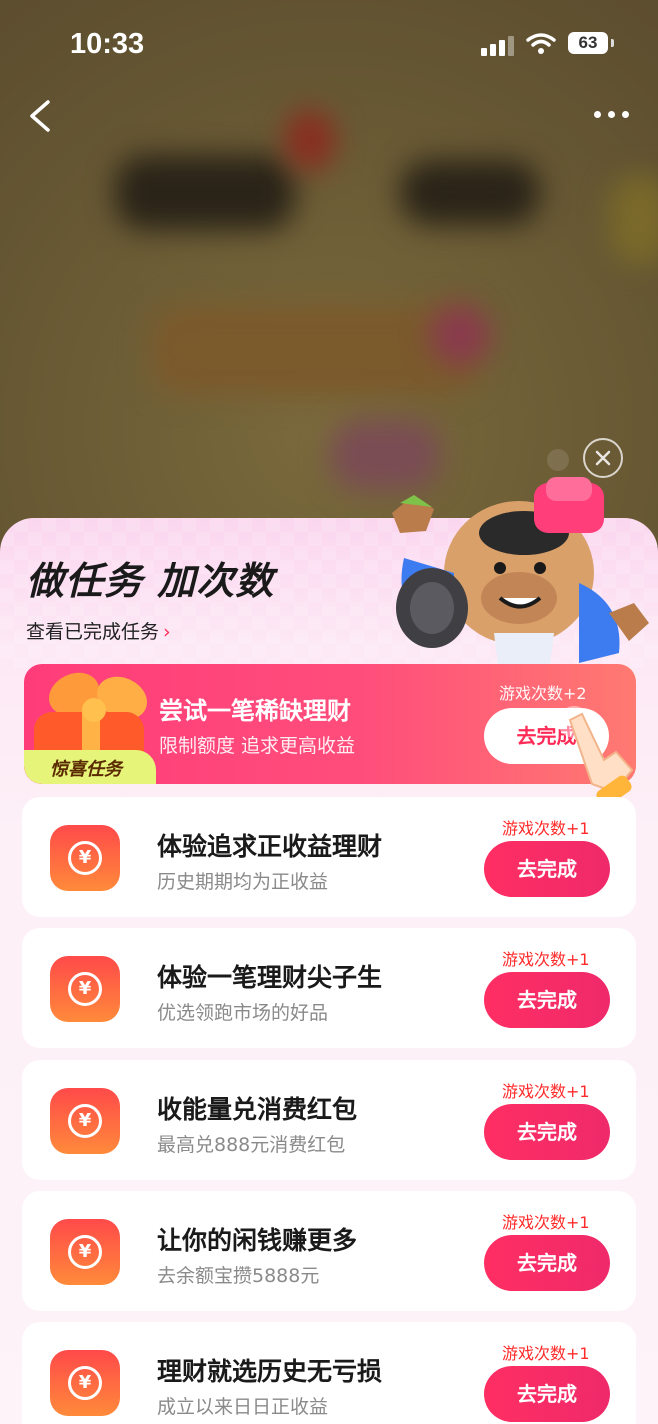 The width and height of the screenshot is (658, 1424). I want to click on view-completed-link: 查看已完成任务 ›, so click(98, 630).